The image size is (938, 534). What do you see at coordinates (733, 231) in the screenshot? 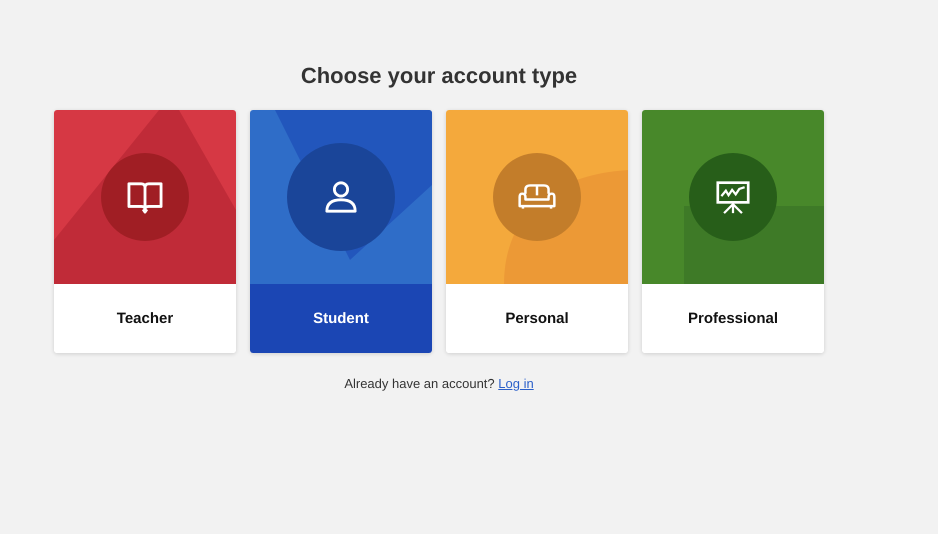
I see `account-type-card: Professional` at bounding box center [733, 231].